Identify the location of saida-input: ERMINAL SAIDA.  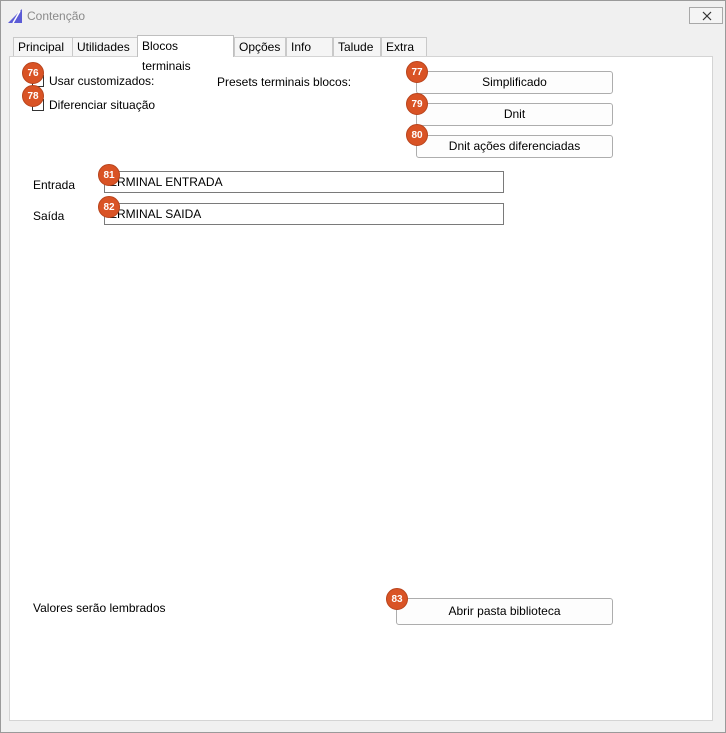
(304, 214).